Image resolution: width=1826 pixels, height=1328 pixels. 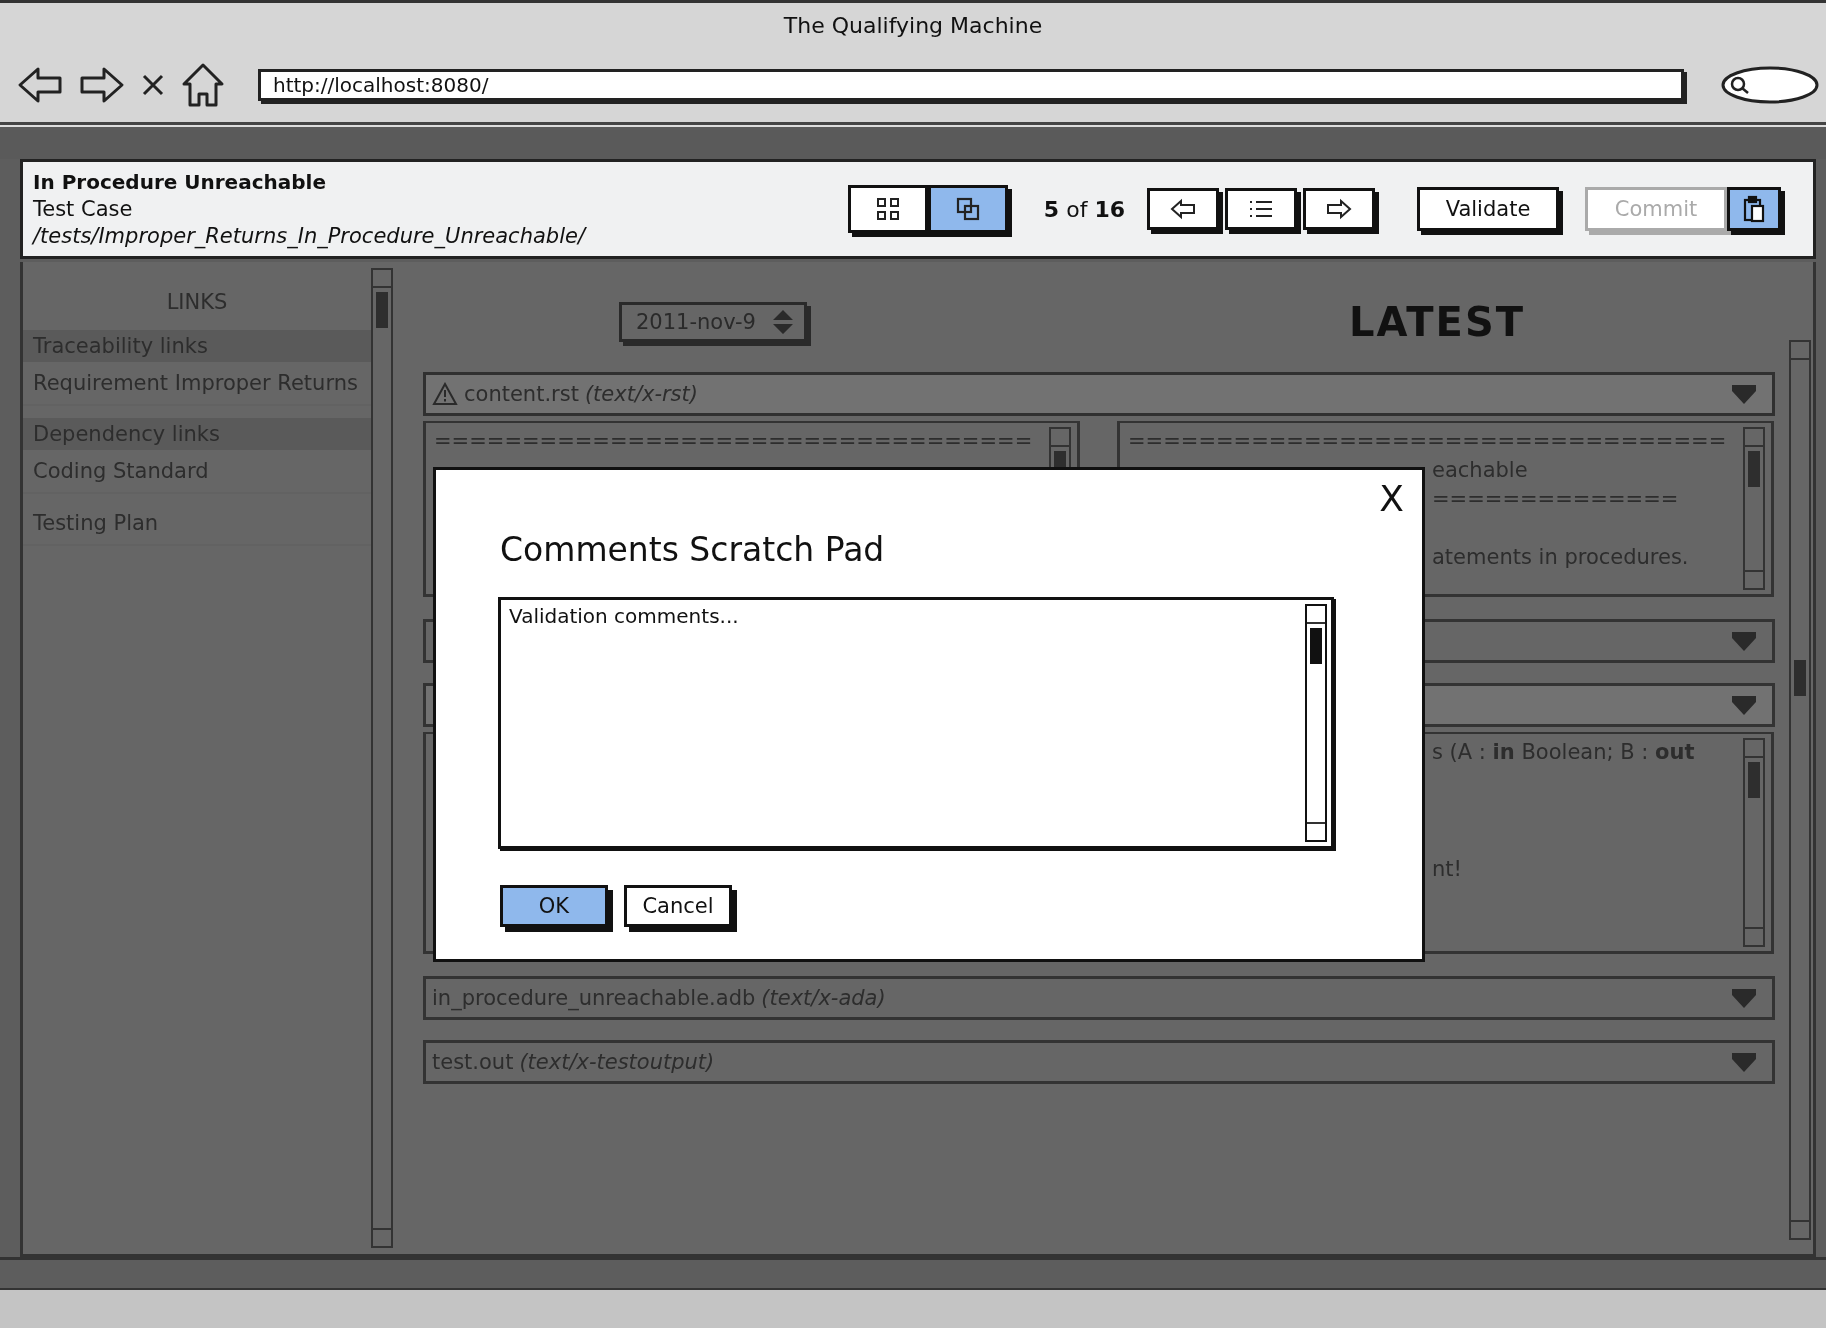 What do you see at coordinates (1099, 394) in the screenshot?
I see `file-header: content.rst (text/x-rst)` at bounding box center [1099, 394].